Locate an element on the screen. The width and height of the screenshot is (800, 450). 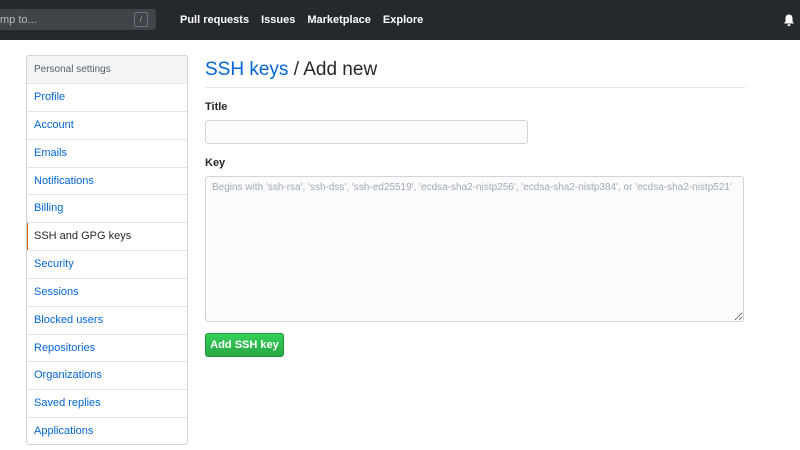
search-shortcut-hint: / is located at coordinates (141, 19).